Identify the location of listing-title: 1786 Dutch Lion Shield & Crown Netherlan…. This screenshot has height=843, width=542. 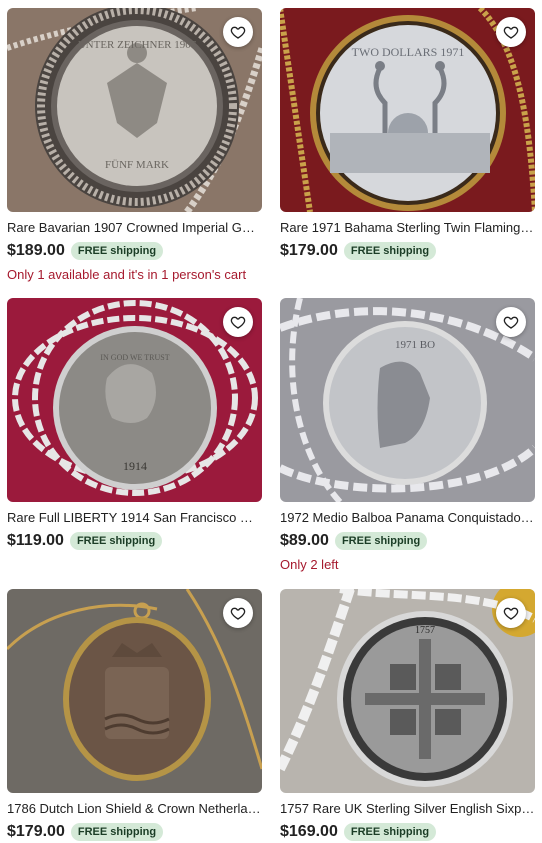
(134, 809).